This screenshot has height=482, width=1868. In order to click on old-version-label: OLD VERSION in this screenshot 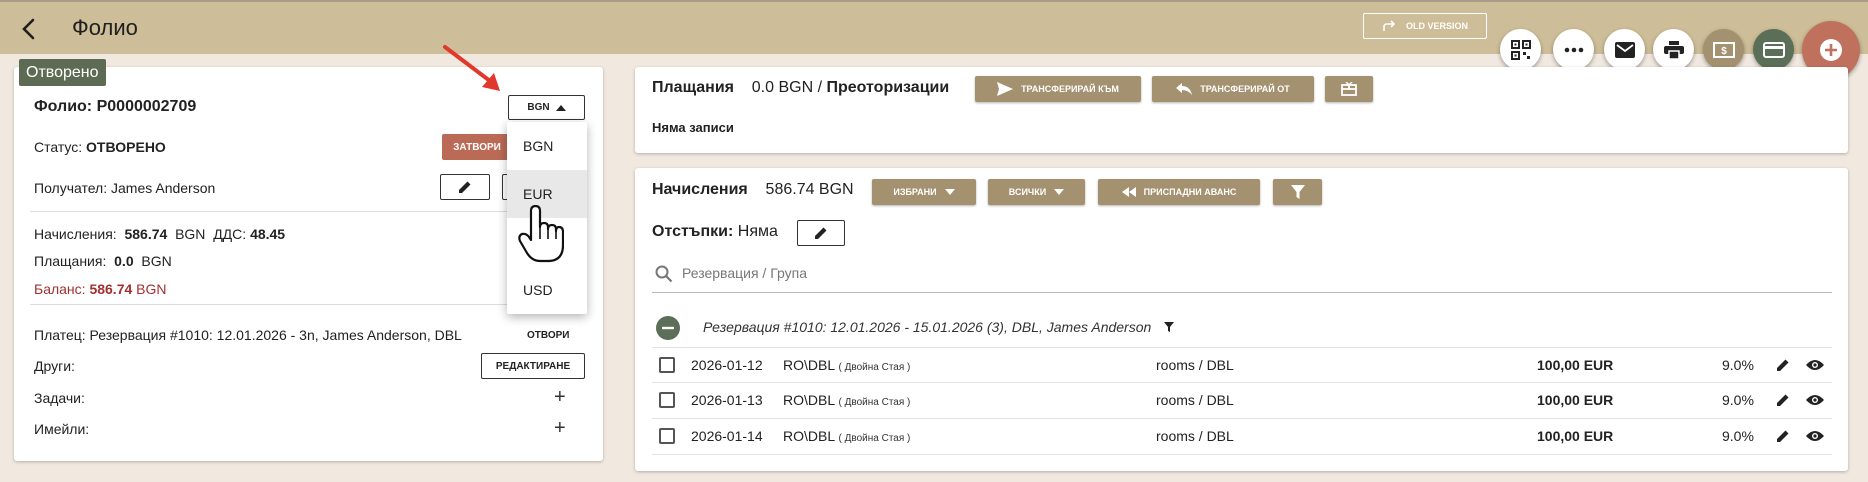, I will do `click(1436, 26)`.